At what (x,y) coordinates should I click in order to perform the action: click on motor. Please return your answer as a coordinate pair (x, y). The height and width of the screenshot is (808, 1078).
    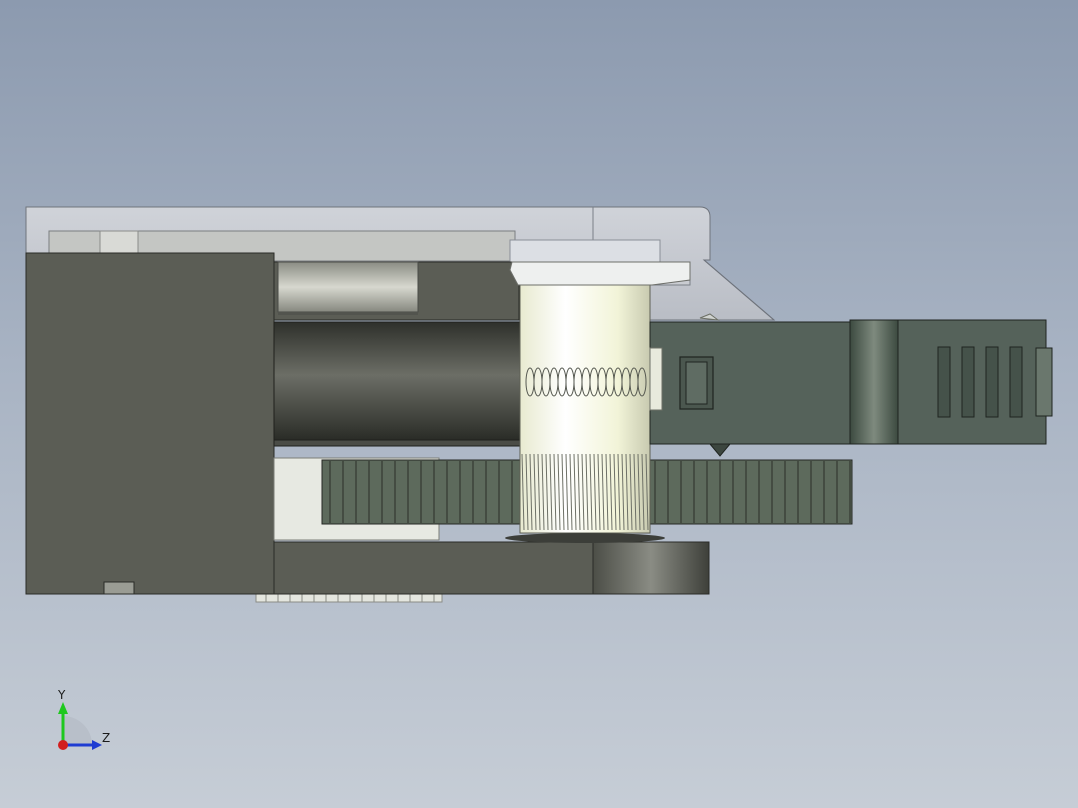
    Looking at the image, I should click on (851, 385).